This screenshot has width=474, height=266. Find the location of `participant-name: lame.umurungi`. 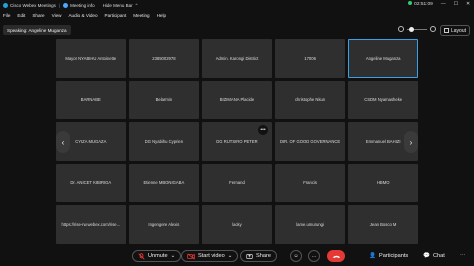

participant-name: lame.umurungi is located at coordinates (310, 224).